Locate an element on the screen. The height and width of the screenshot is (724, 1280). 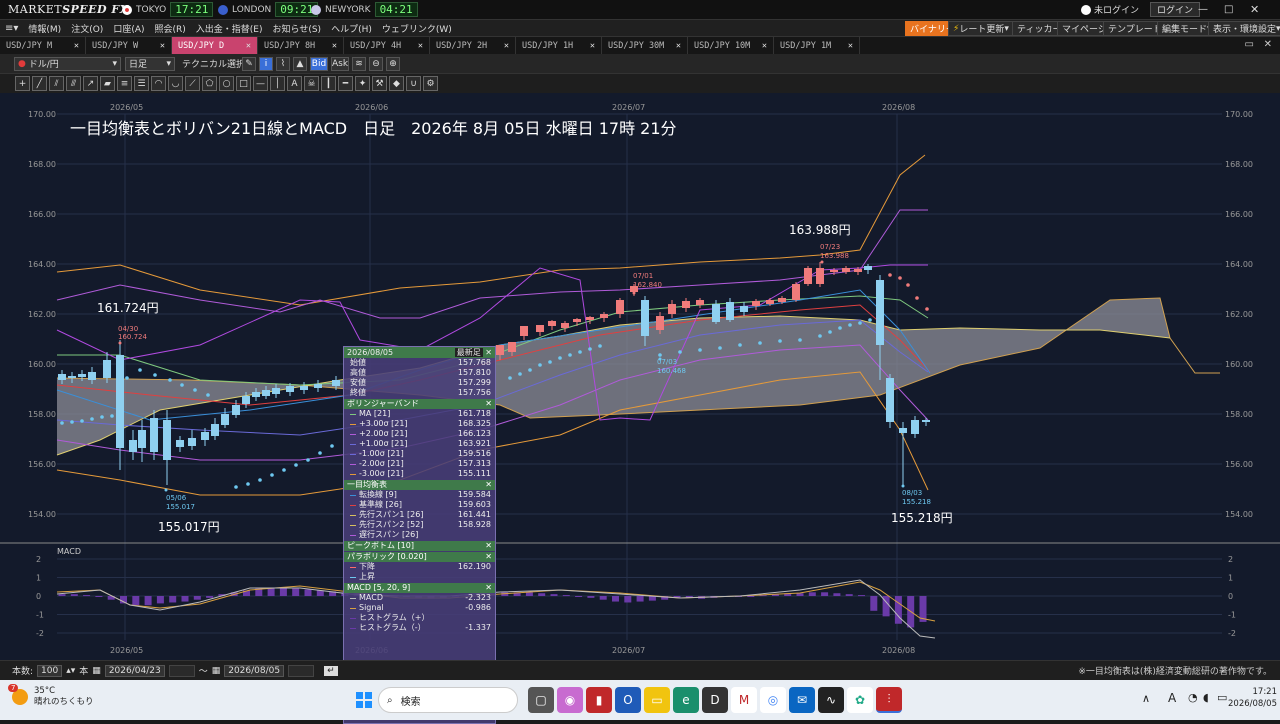
copilot-icon: ◉ is located at coordinates (570, 700).